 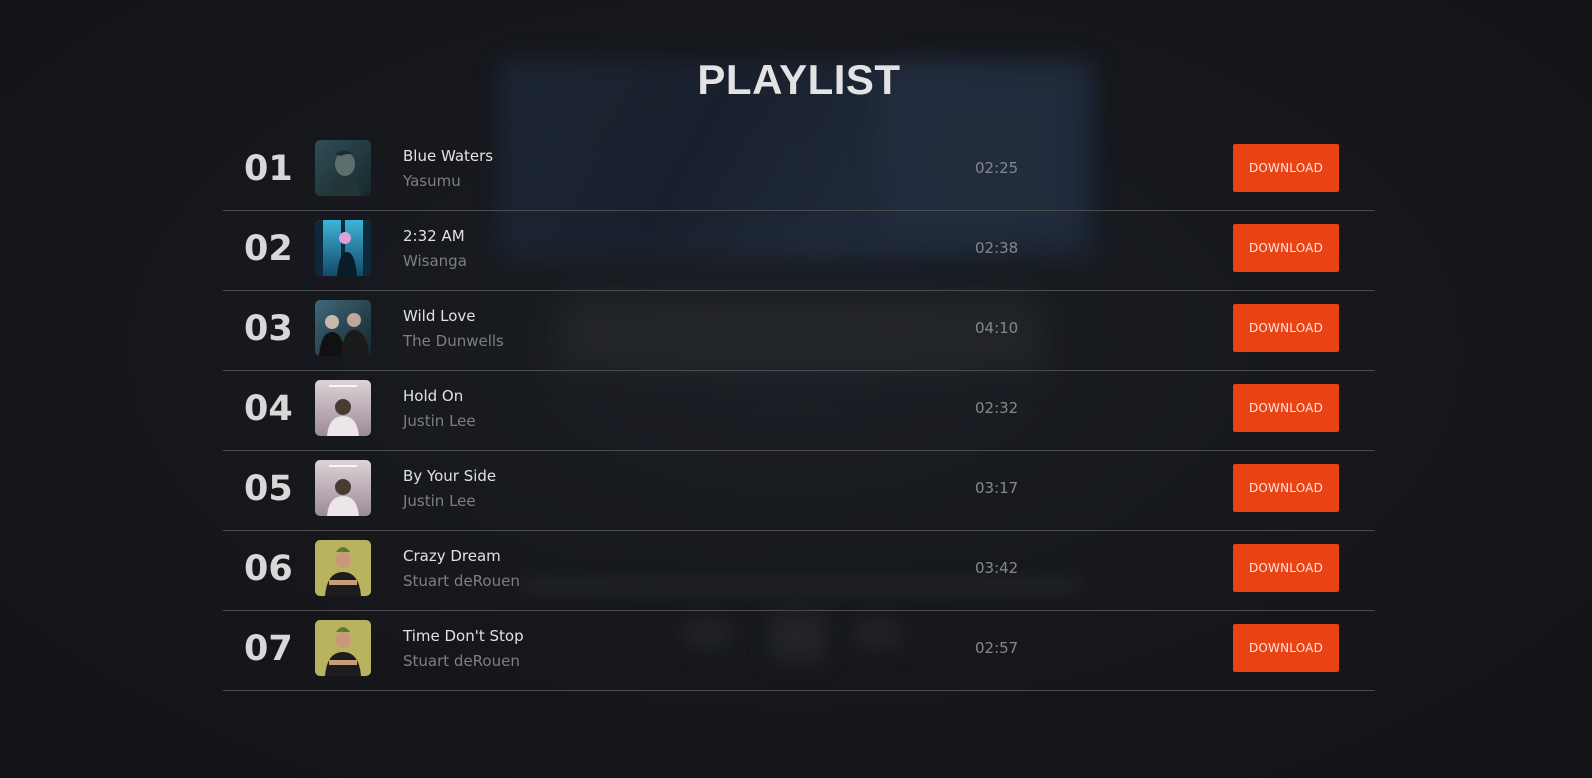 What do you see at coordinates (997, 168) in the screenshot?
I see `track-duration: 02:25` at bounding box center [997, 168].